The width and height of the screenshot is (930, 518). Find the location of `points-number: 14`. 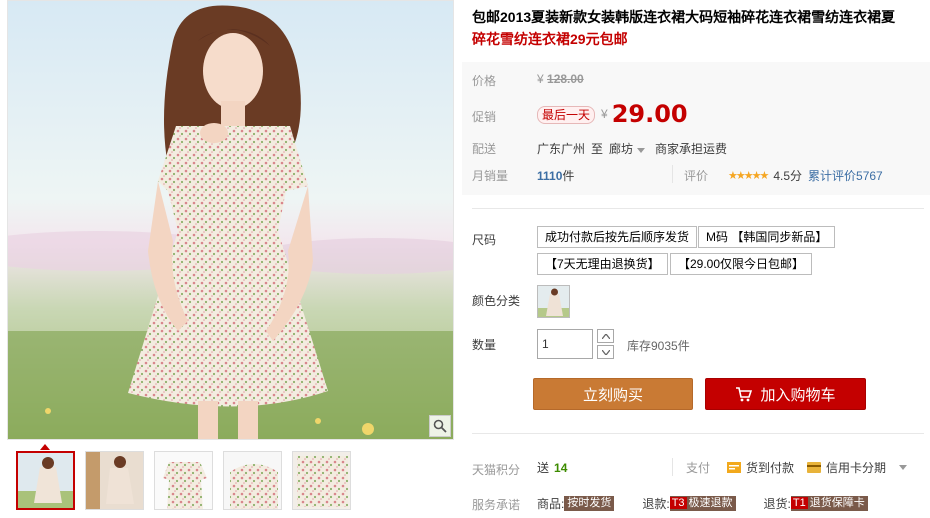

points-number: 14 is located at coordinates (561, 467).